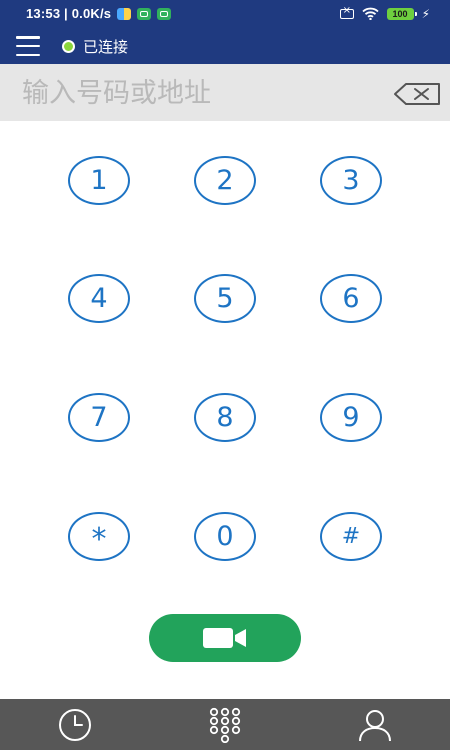  I want to click on key-8: 8, so click(225, 417).